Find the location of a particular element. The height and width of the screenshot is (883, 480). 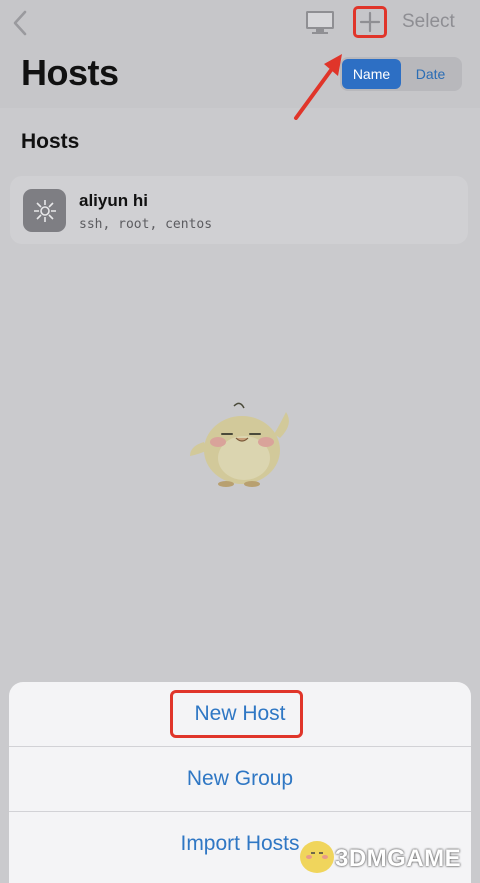

server-icon is located at coordinates (44, 210).